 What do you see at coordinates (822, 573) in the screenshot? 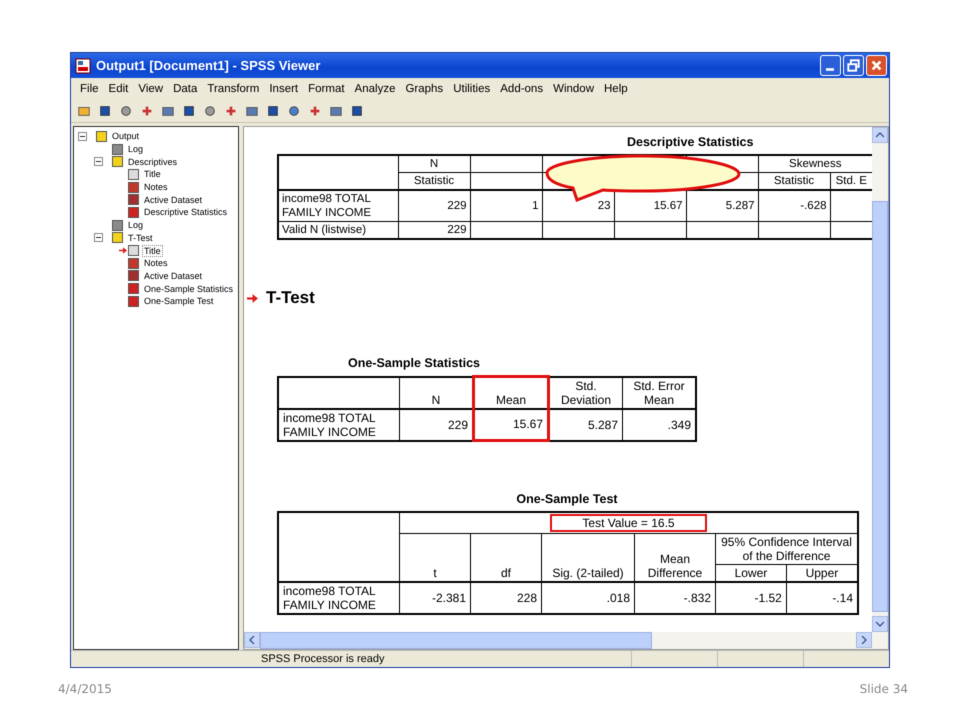
I see `column-header: Upper` at bounding box center [822, 573].